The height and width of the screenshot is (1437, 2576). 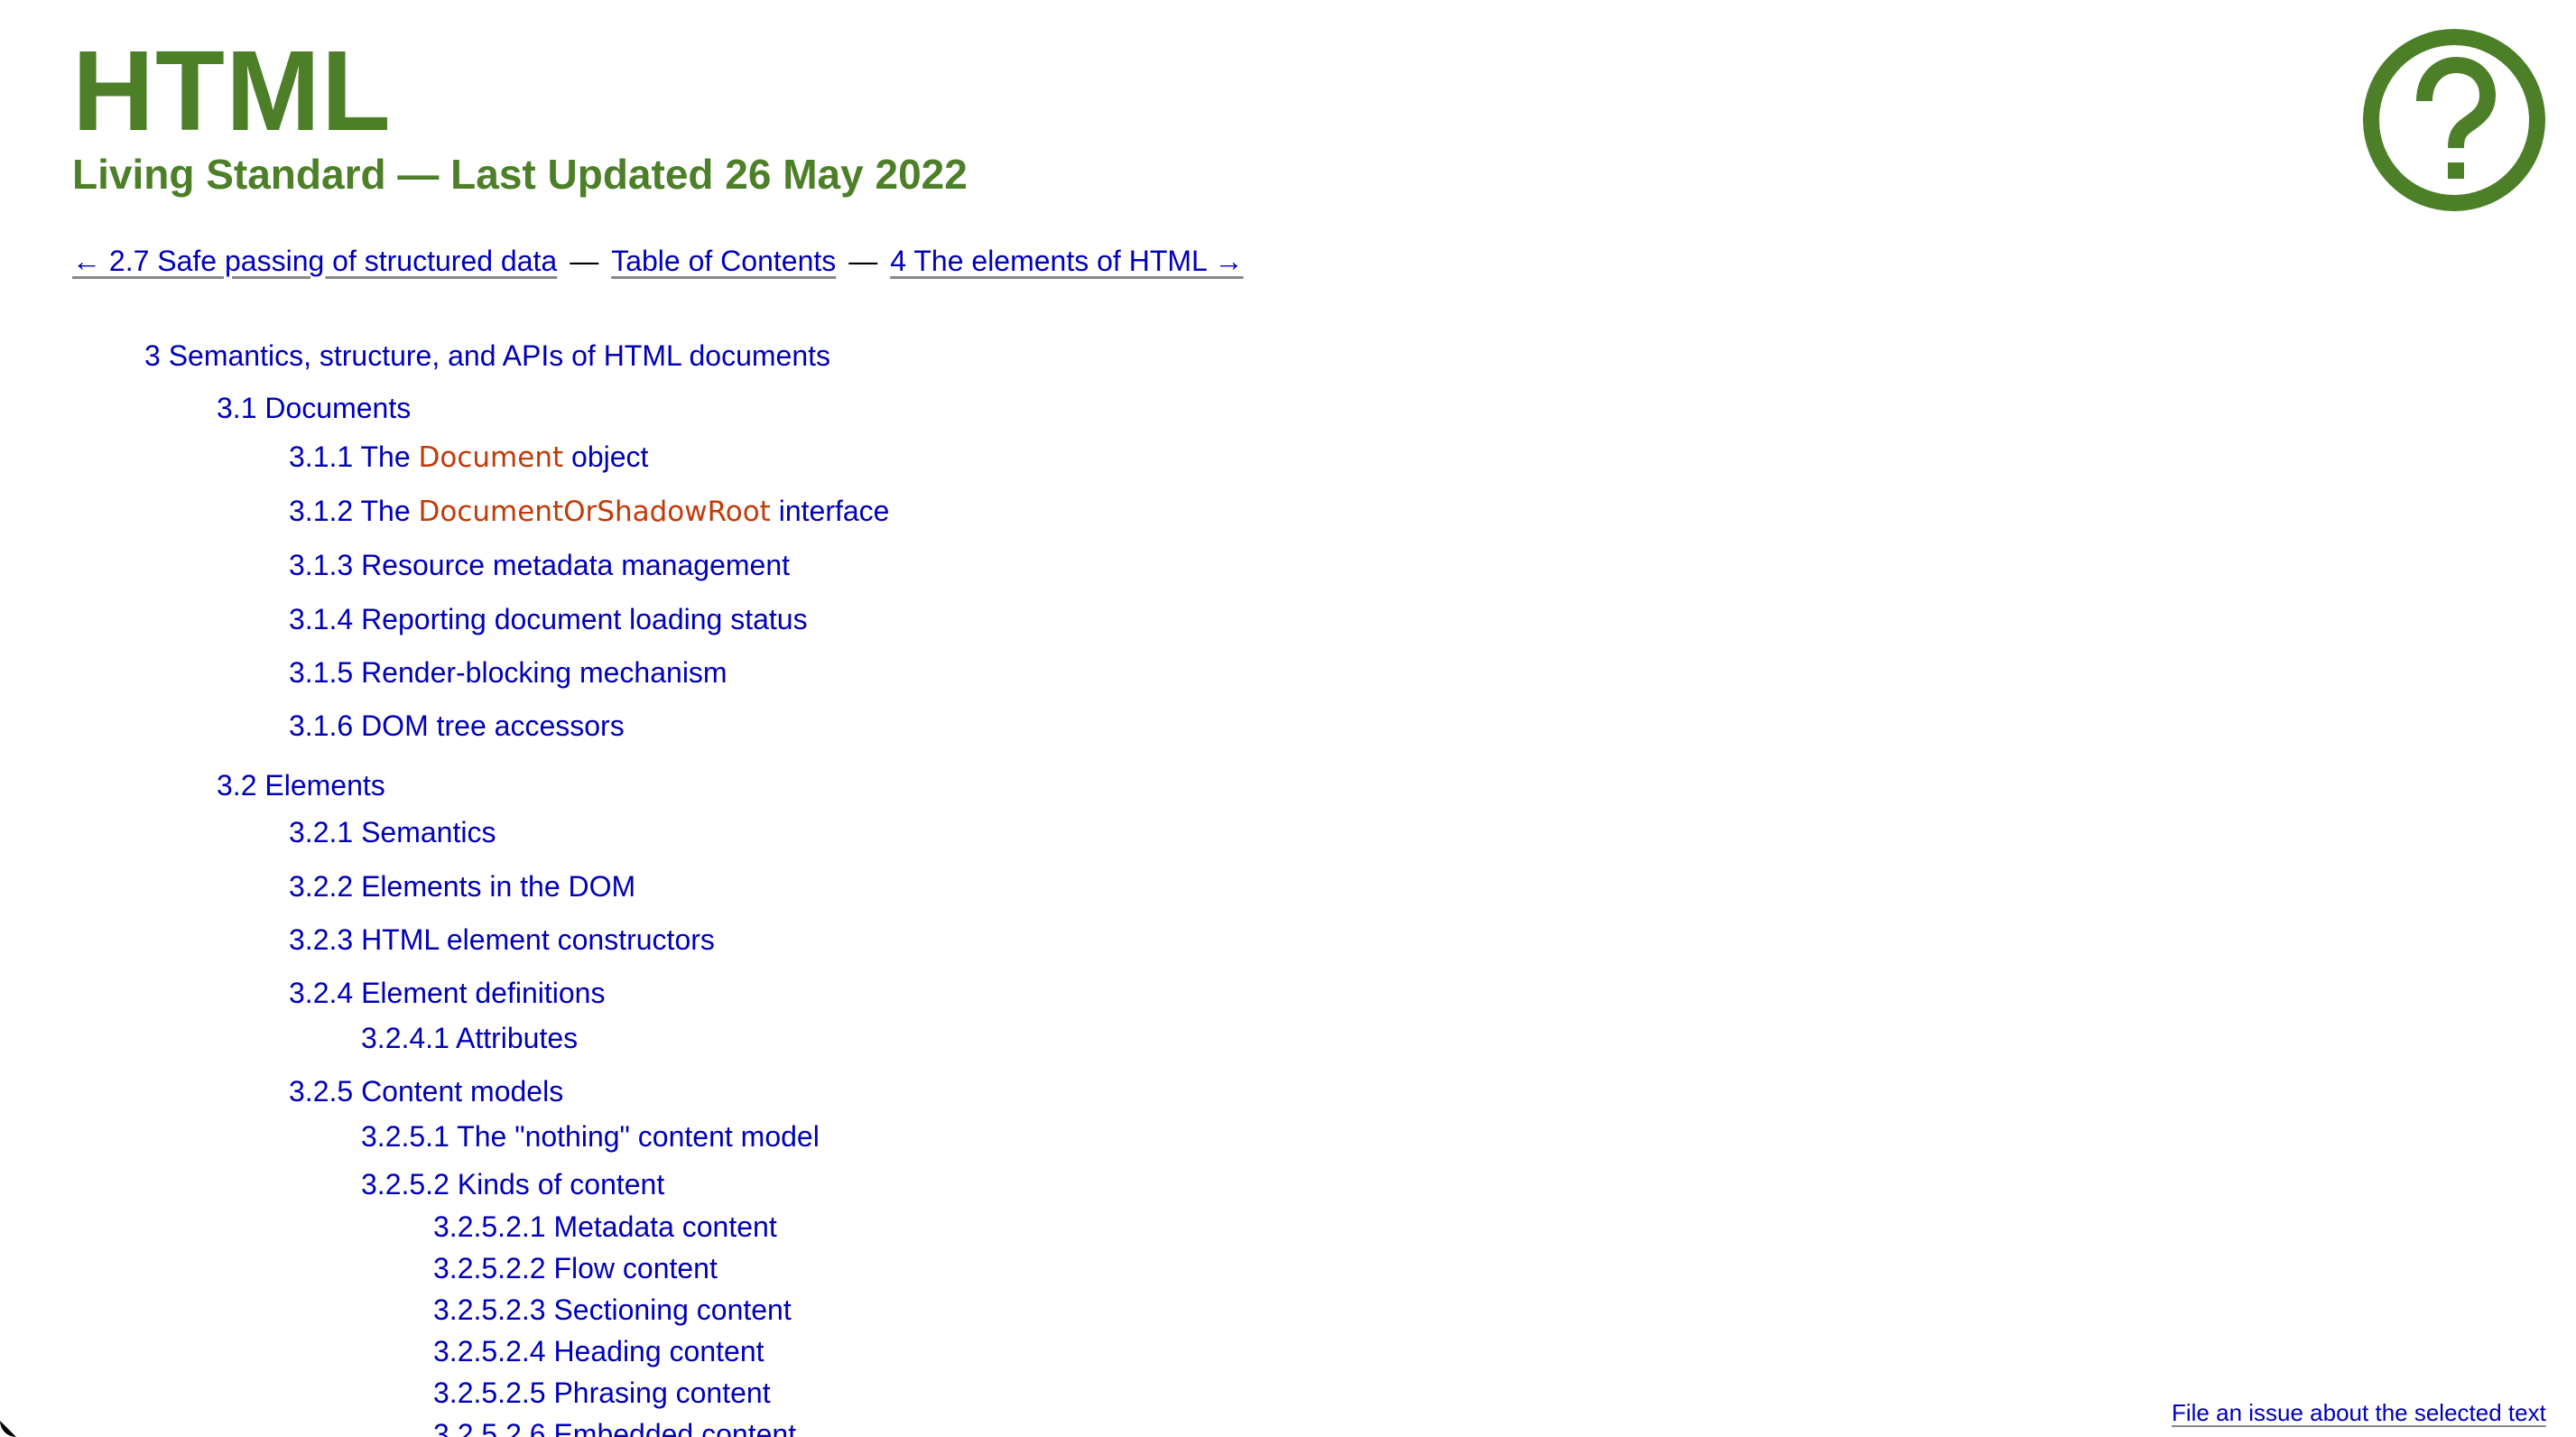 What do you see at coordinates (462, 886) in the screenshot?
I see `toc-item-3-2-2: 3.2.2 Elements in the DOM` at bounding box center [462, 886].